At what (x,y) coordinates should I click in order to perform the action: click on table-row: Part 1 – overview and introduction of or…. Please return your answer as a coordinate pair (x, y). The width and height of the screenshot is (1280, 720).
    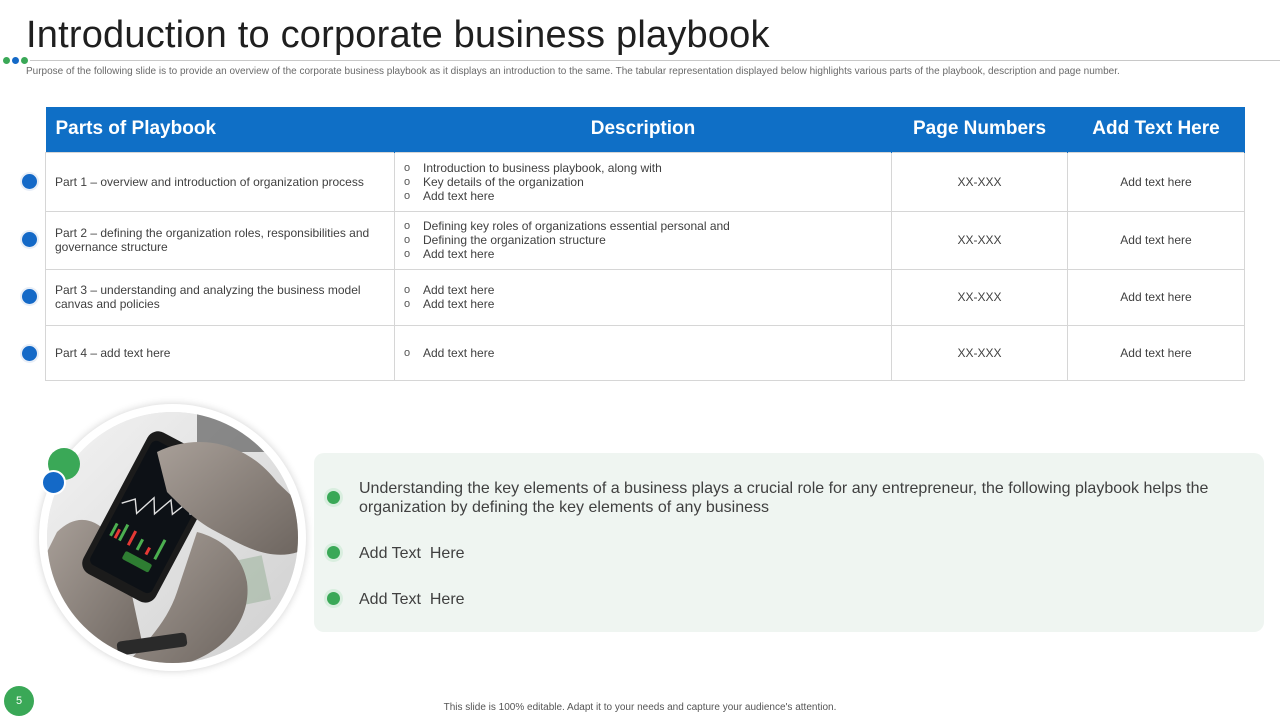
    Looking at the image, I should click on (645, 181).